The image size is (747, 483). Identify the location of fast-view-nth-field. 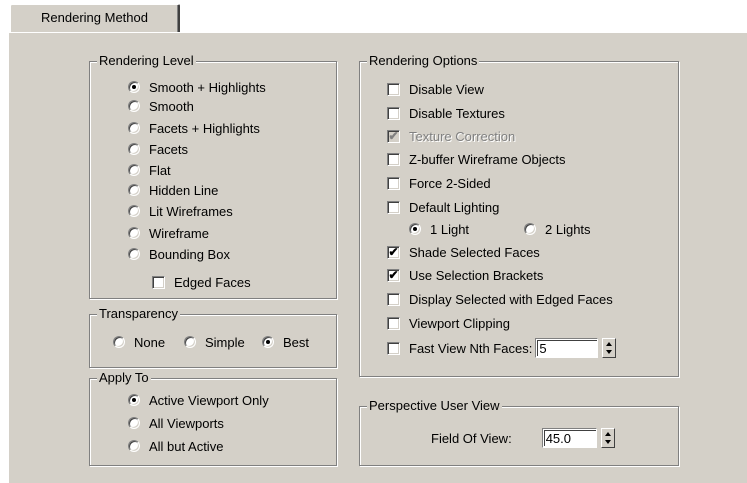
(567, 348).